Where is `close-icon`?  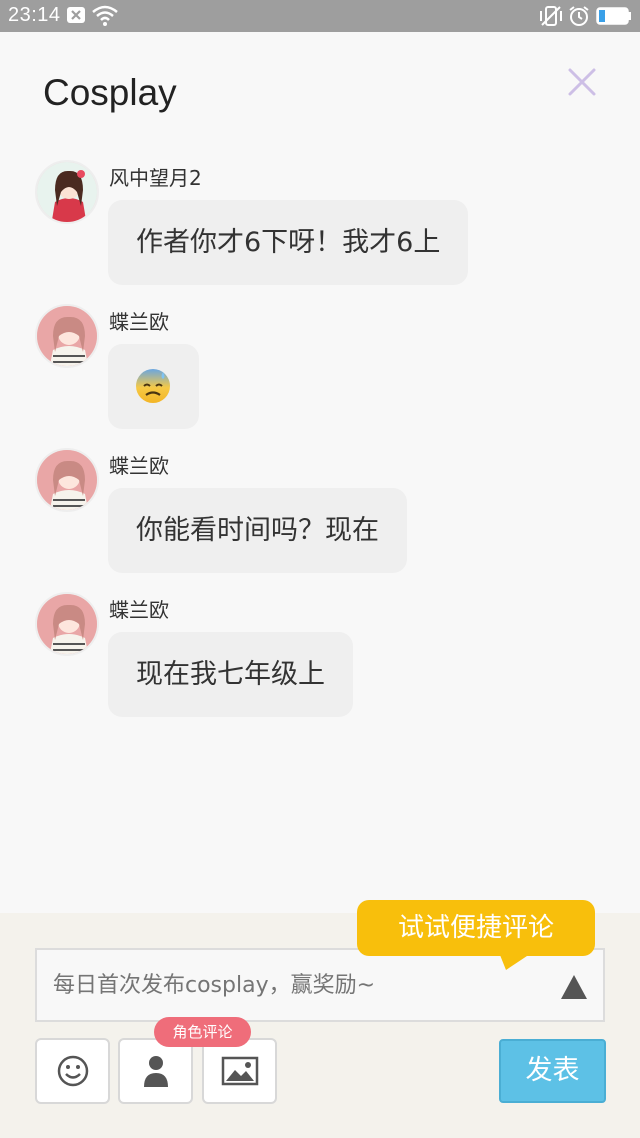 close-icon is located at coordinates (582, 82).